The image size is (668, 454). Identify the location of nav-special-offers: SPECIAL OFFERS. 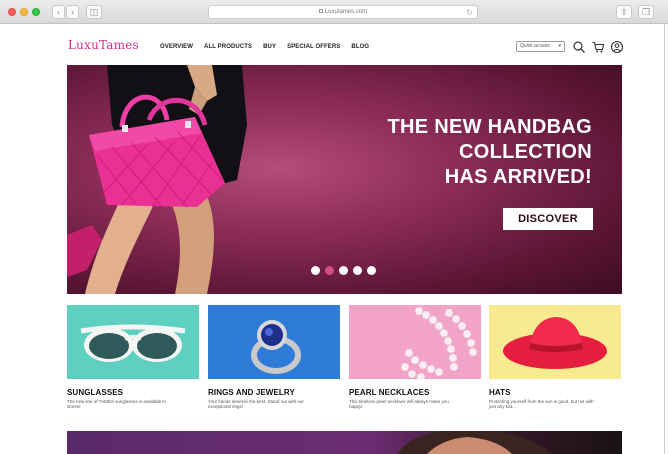
(313, 47).